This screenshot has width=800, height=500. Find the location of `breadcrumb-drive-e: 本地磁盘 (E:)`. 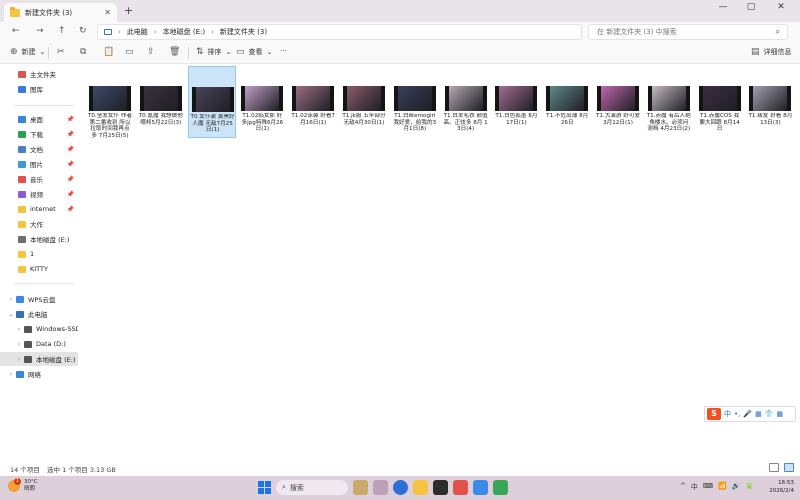

breadcrumb-drive-e: 本地磁盘 (E:) is located at coordinates (184, 32).